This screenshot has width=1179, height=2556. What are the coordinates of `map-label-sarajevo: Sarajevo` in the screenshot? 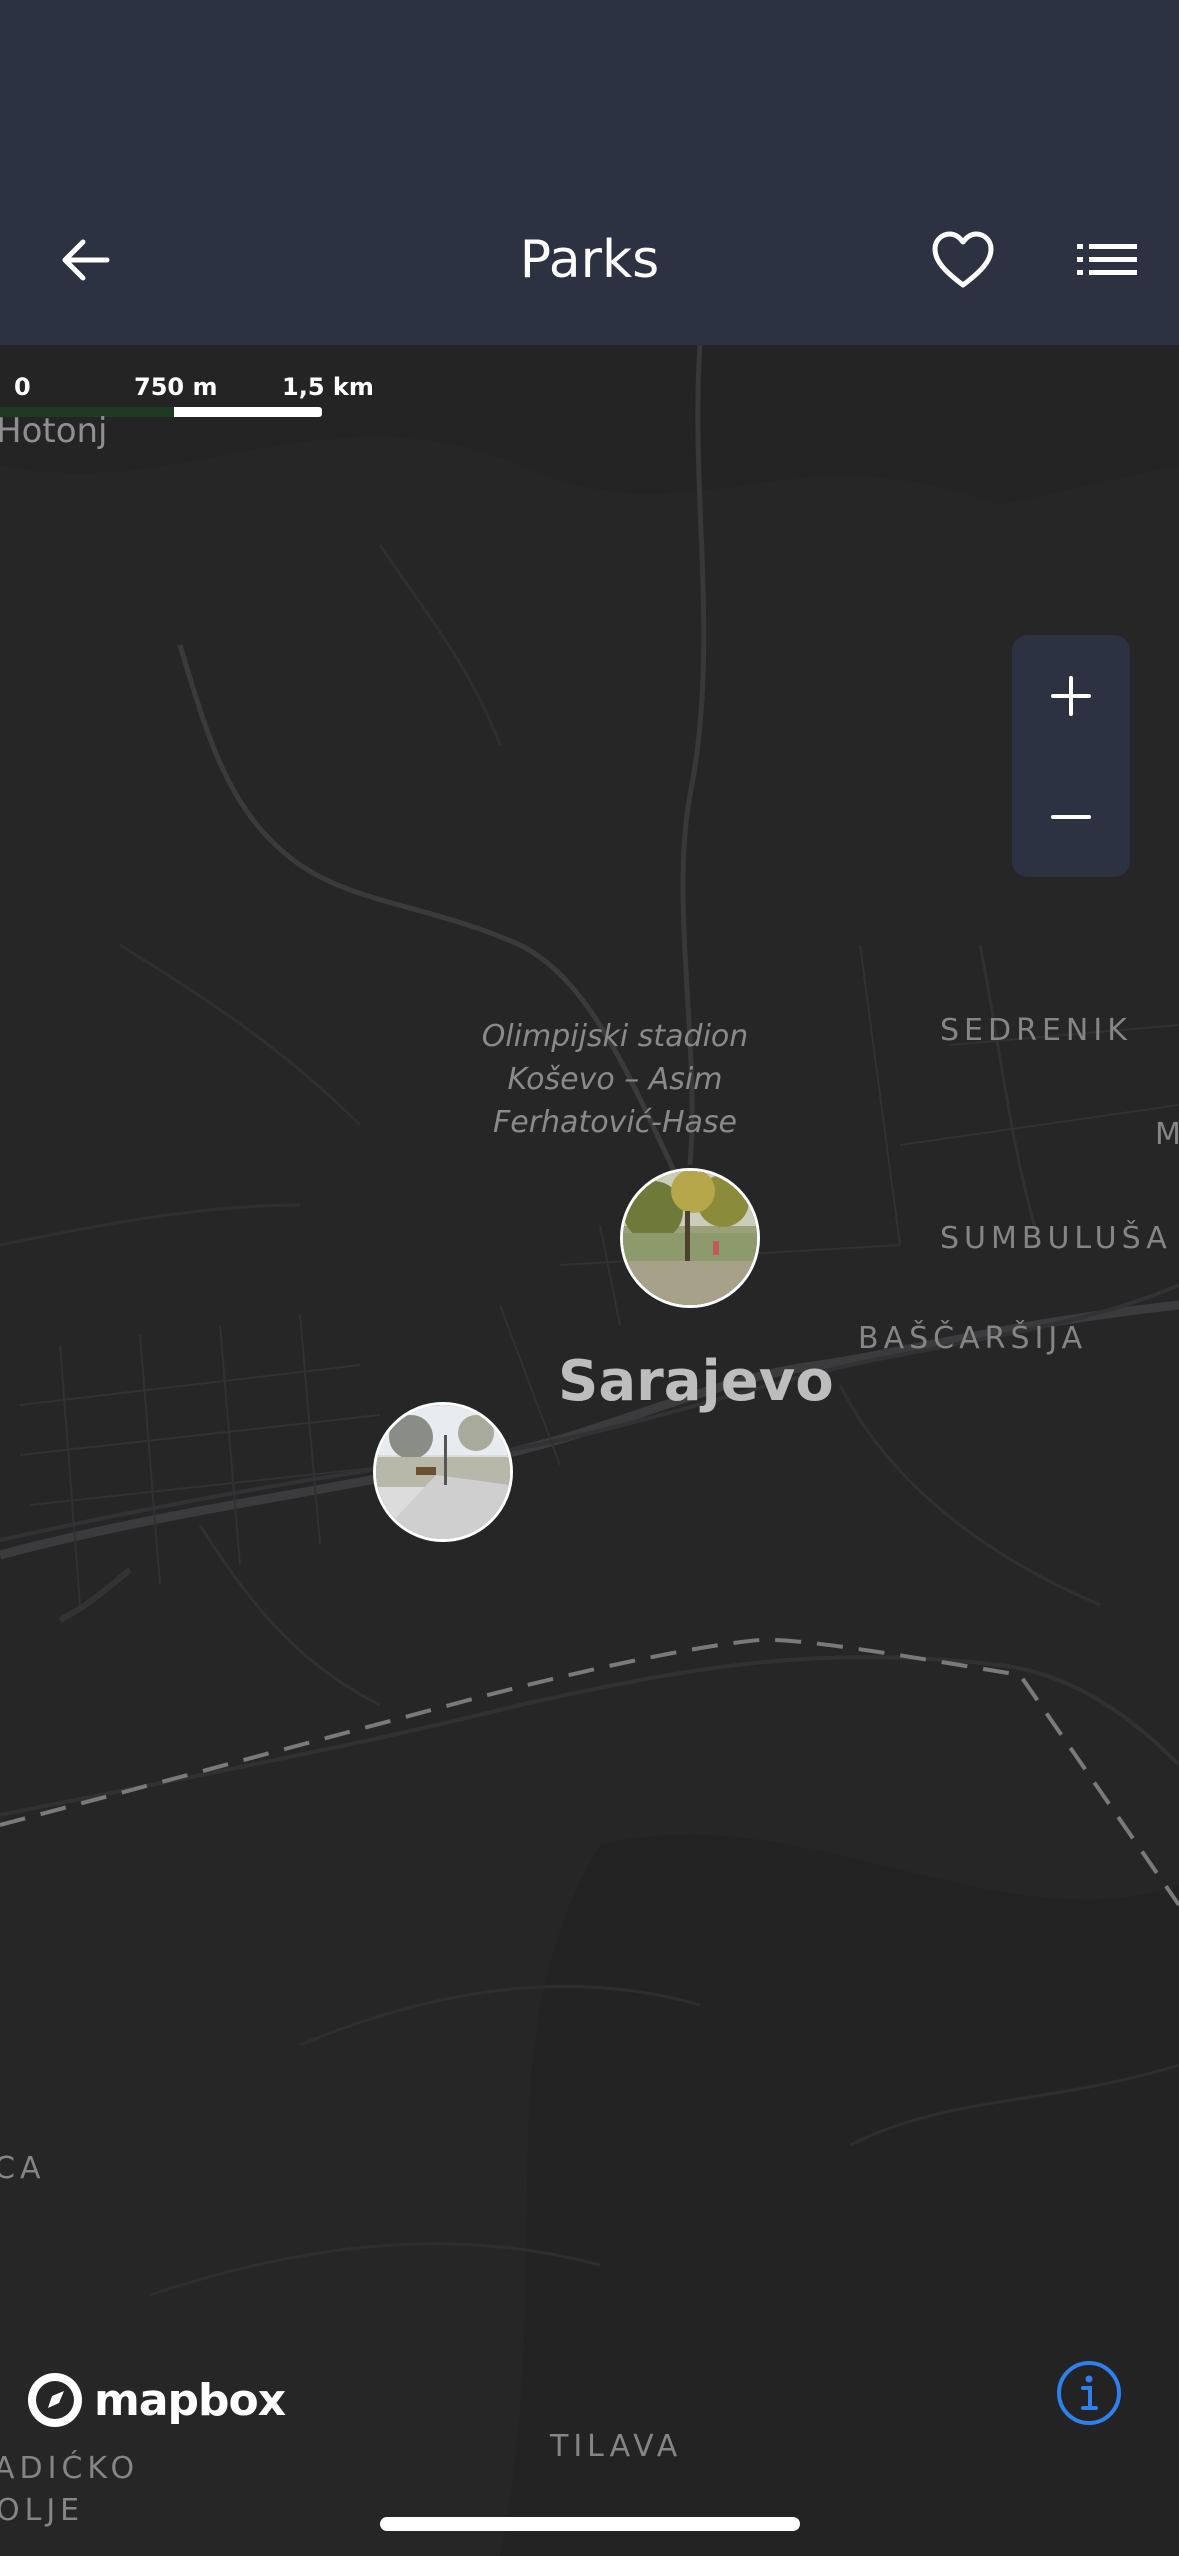 It's located at (696, 1381).